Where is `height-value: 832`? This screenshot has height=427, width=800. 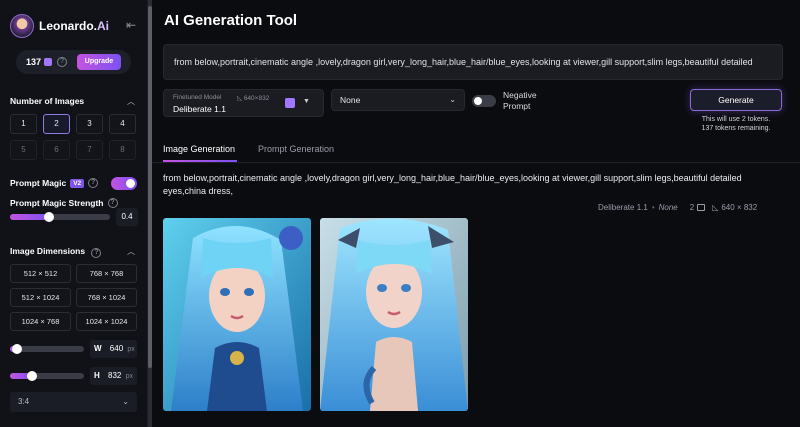
height-value: 832 is located at coordinates (115, 375).